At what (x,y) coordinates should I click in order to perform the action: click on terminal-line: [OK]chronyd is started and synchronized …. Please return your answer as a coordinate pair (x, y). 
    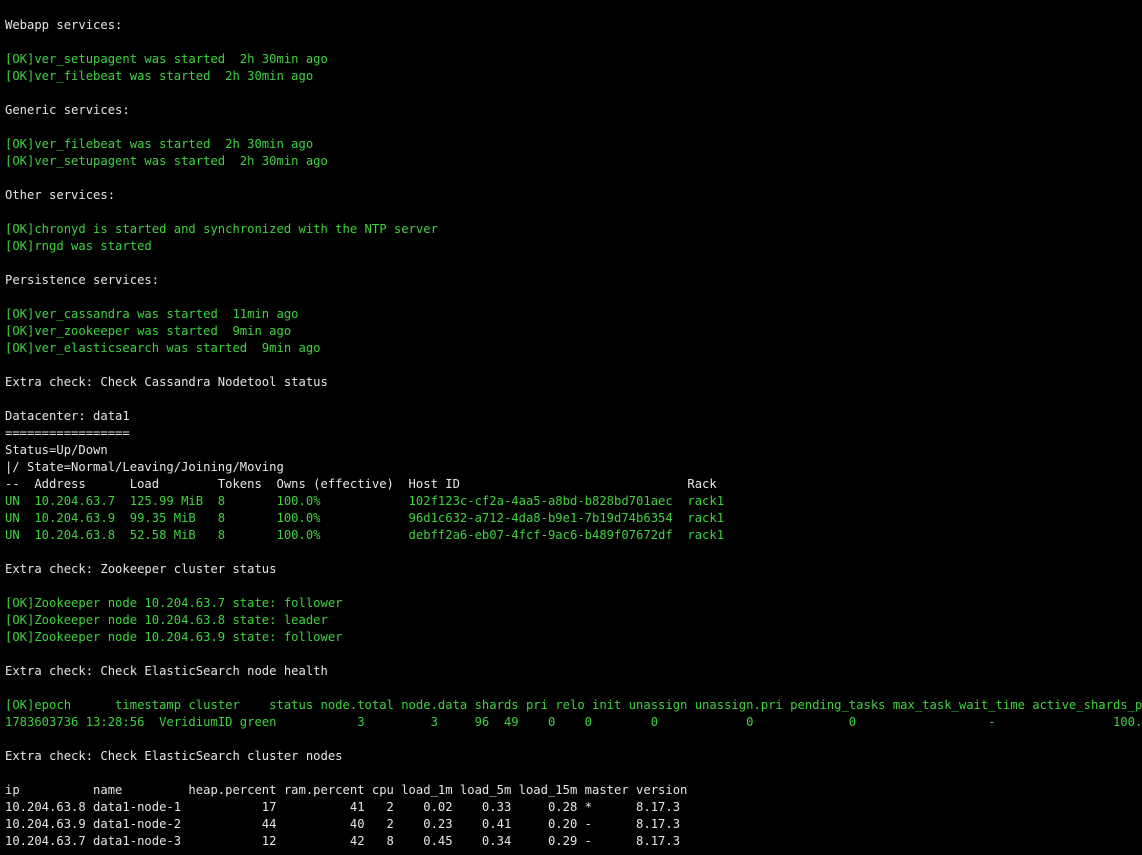
    Looking at the image, I should click on (221, 229).